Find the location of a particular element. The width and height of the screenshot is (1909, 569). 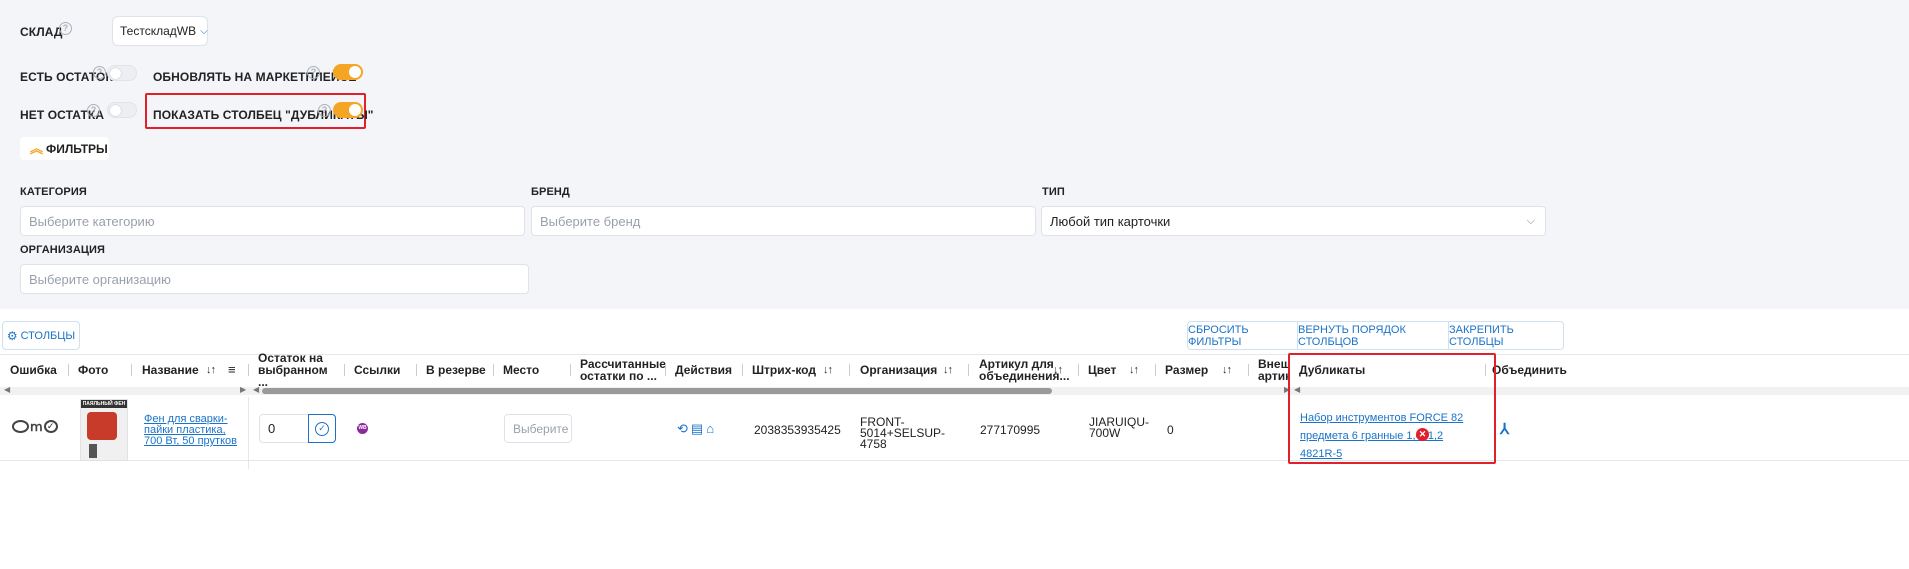

column-header-photo: Фото is located at coordinates (93, 370).